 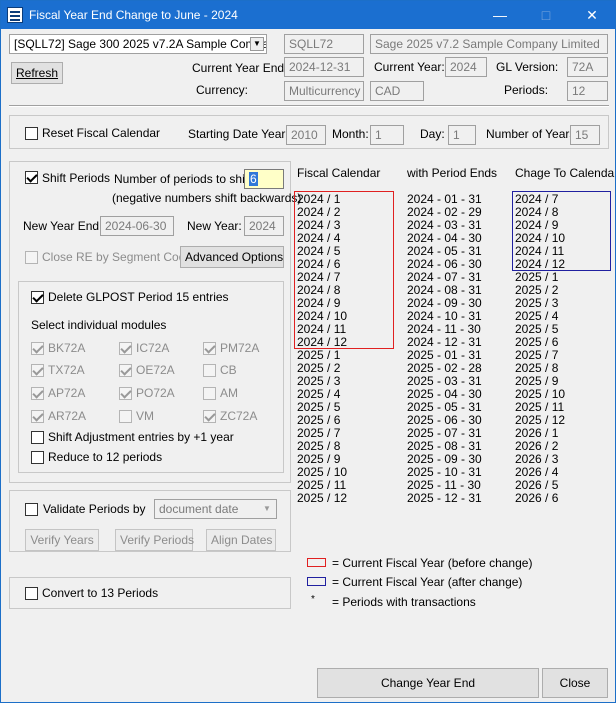 I want to click on close-button: Close, so click(x=575, y=683).